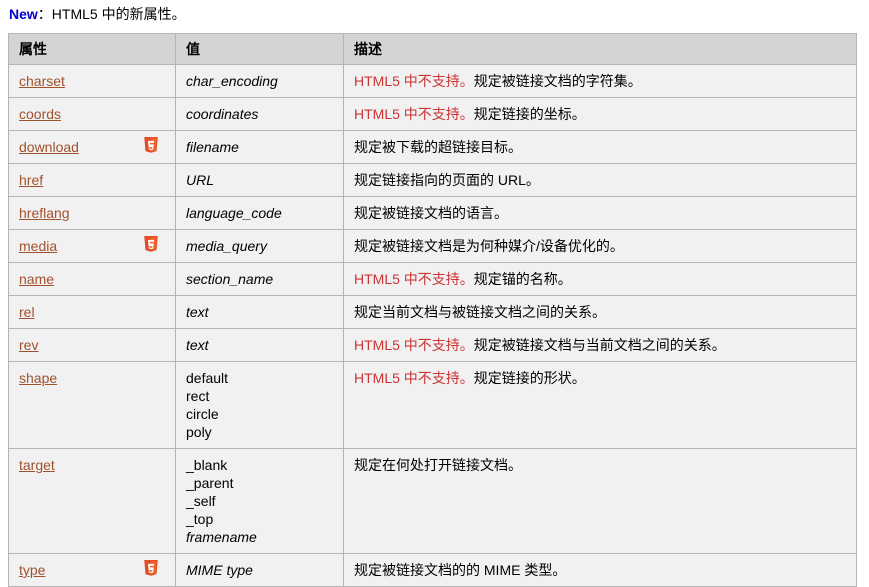  I want to click on description-text: 规定被下载的超链接目标。, so click(438, 147).